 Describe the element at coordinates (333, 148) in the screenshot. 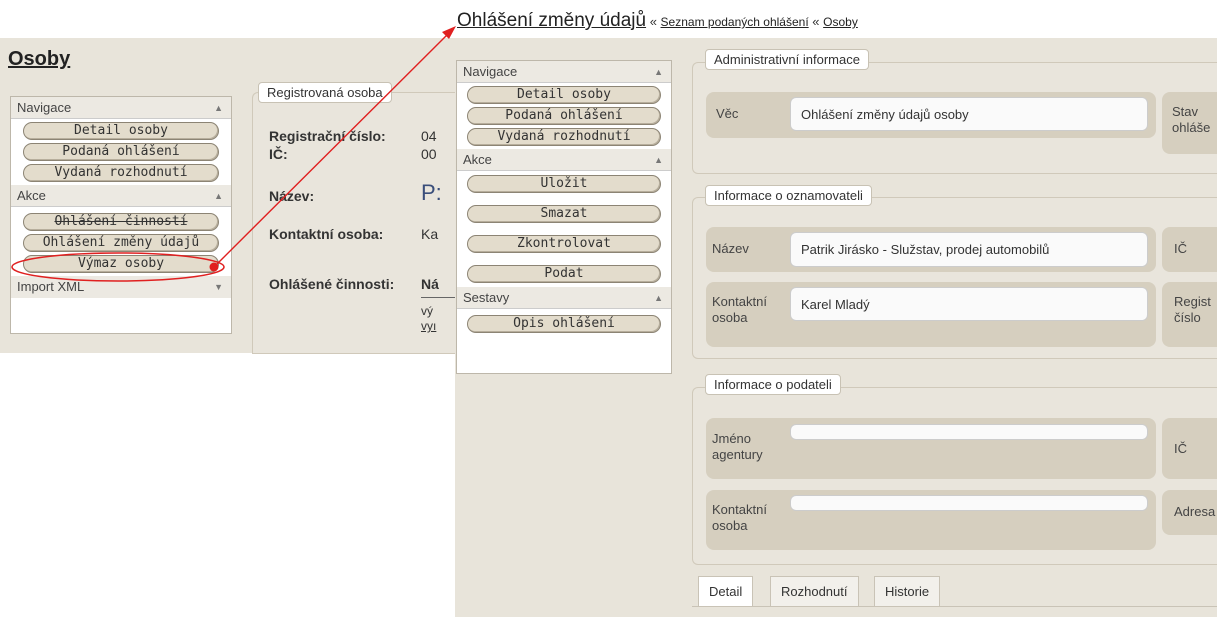

I see `annotation-arrow-line` at that location.